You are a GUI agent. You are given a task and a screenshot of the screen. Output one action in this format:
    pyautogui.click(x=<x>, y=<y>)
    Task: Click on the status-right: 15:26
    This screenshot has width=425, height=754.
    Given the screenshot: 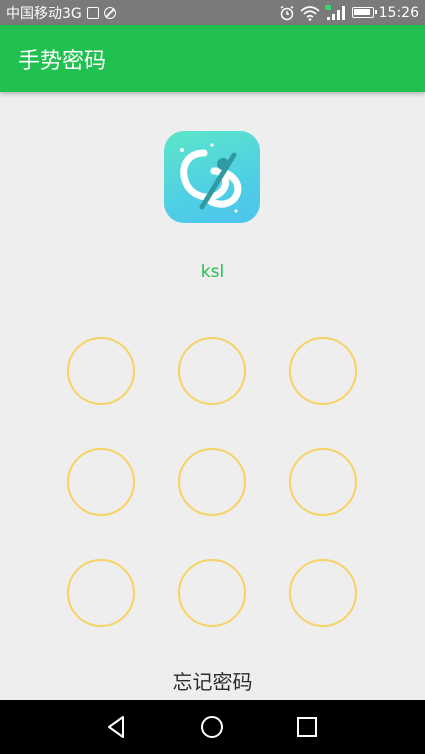 What is the action you would take?
    pyautogui.click(x=349, y=12)
    